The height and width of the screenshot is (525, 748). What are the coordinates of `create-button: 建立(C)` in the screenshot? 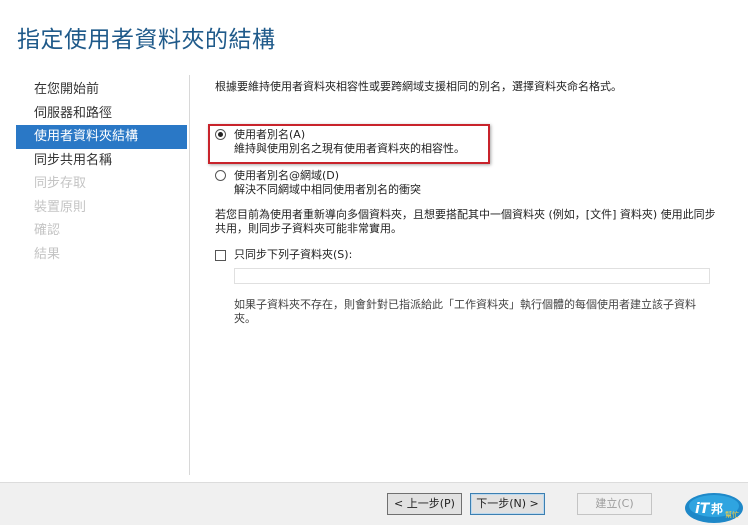 It's located at (614, 504).